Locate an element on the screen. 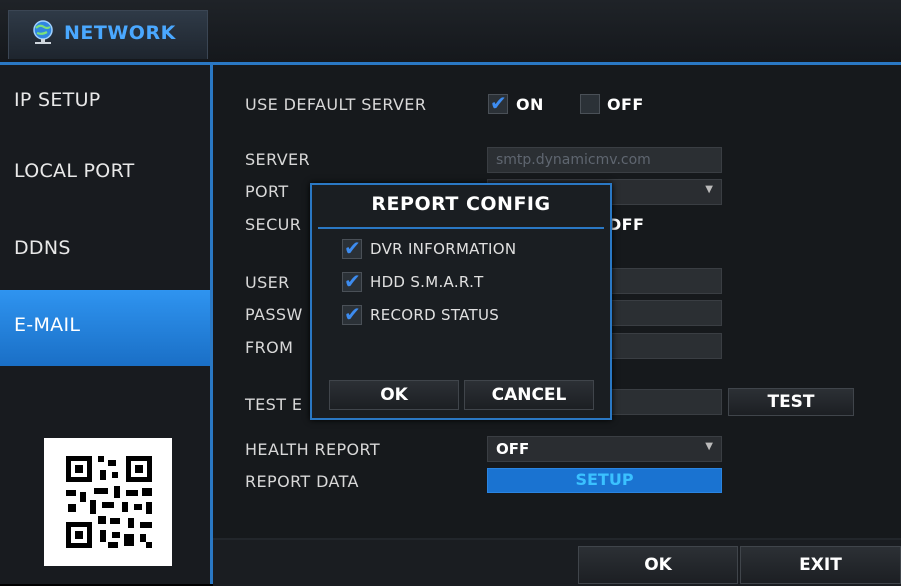 The height and width of the screenshot is (586, 901). health-report-value: OFF is located at coordinates (513, 449).